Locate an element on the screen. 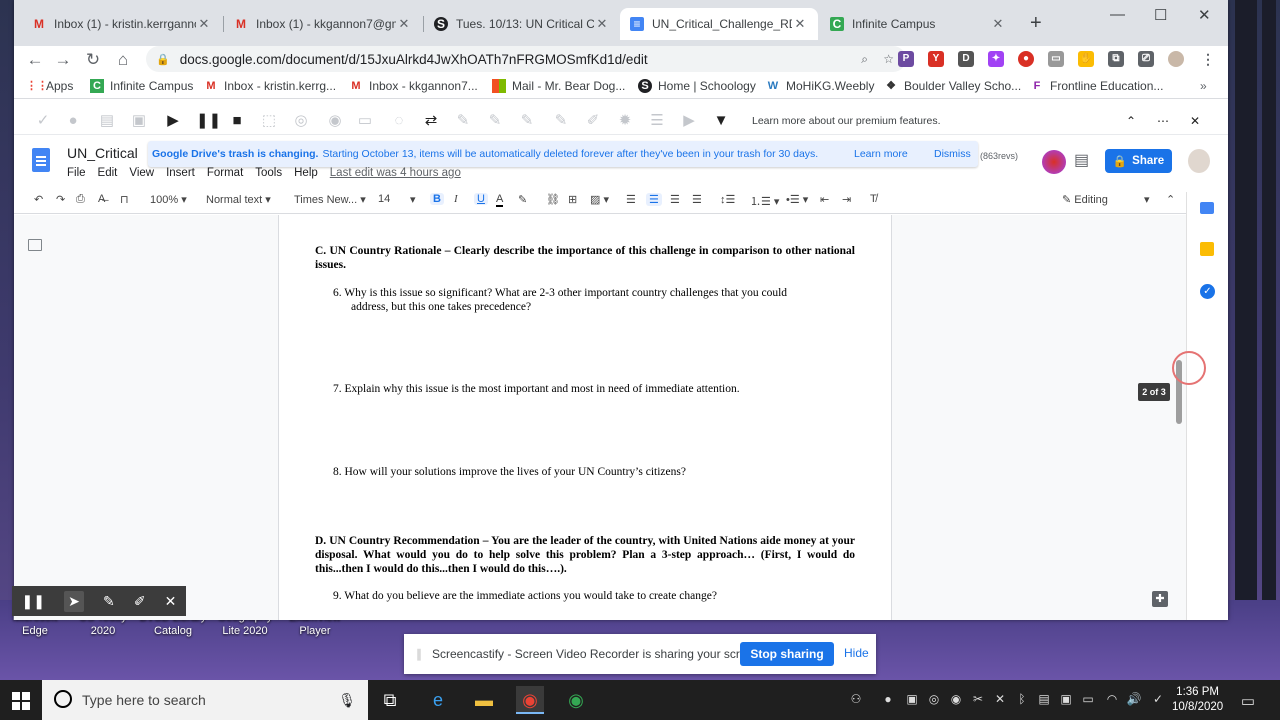 The width and height of the screenshot is (1280, 720). talk-translate-icon: ◌ is located at coordinates (399, 121).